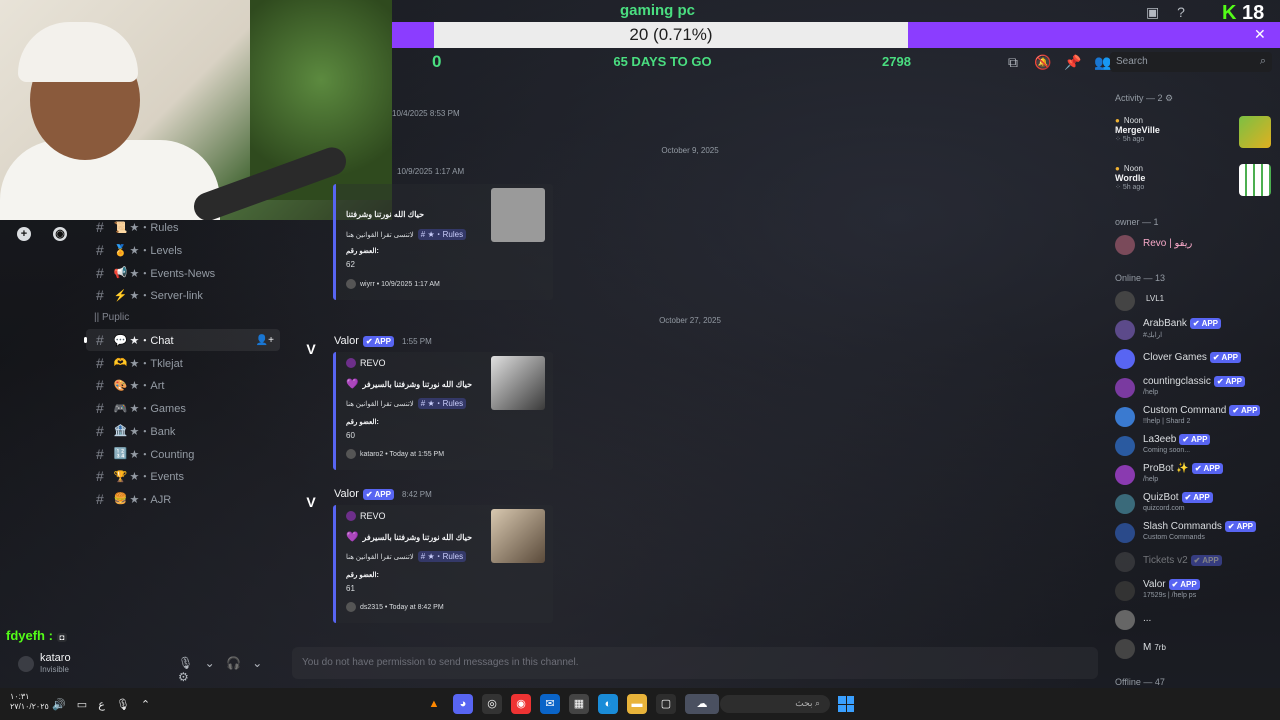  What do you see at coordinates (55, 658) in the screenshot?
I see `username: kataro` at bounding box center [55, 658].